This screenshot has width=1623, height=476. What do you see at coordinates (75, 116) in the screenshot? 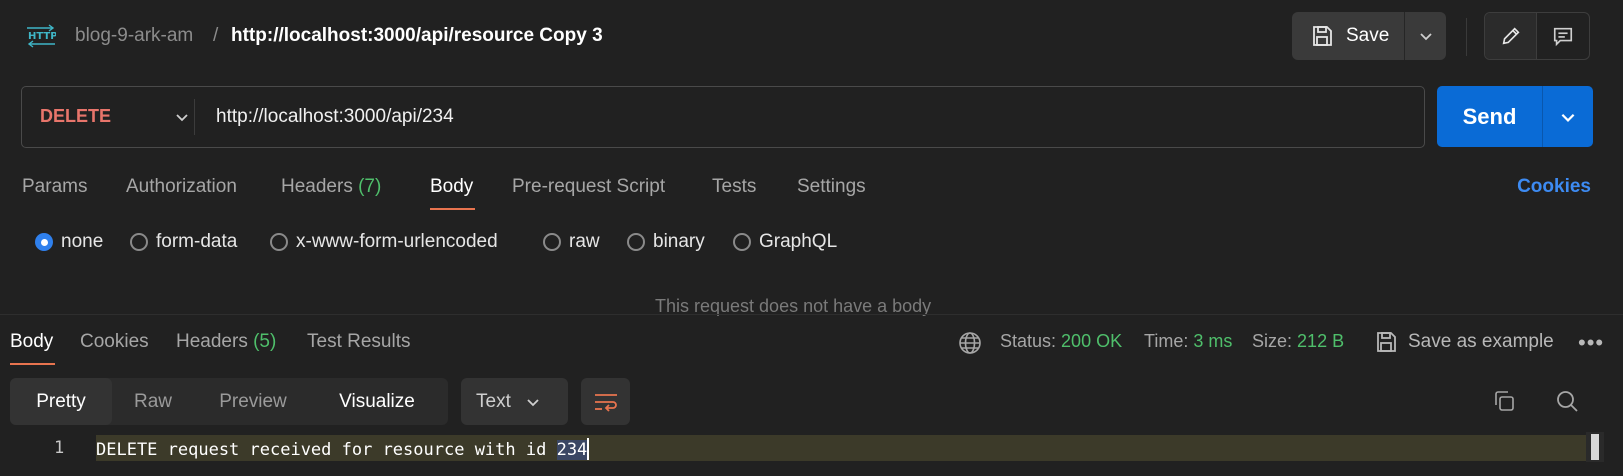
I see `method-select: DELETE` at bounding box center [75, 116].